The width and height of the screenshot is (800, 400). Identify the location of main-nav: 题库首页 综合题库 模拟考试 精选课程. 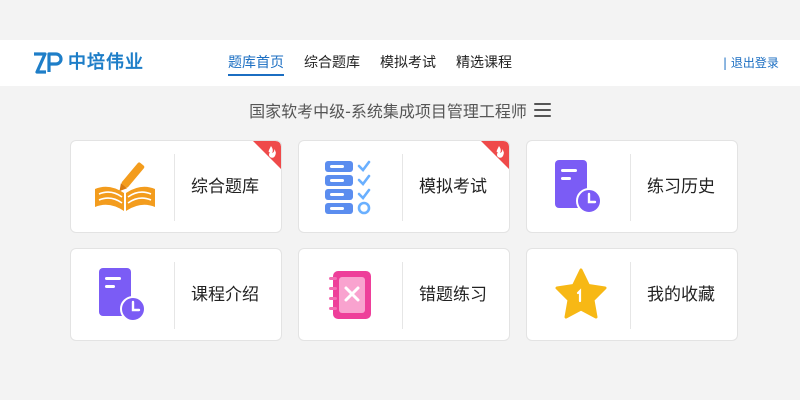
(380, 63).